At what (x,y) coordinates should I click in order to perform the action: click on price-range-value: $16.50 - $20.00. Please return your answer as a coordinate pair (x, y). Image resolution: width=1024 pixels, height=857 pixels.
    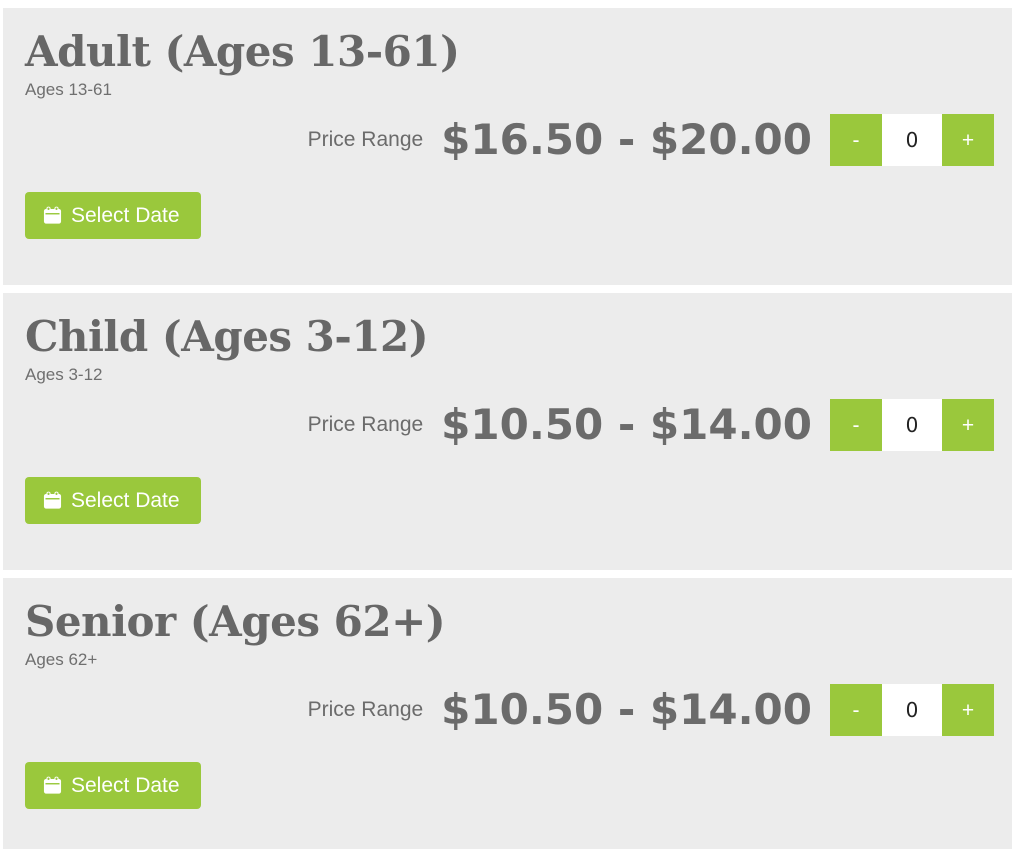
    Looking at the image, I should click on (626, 140).